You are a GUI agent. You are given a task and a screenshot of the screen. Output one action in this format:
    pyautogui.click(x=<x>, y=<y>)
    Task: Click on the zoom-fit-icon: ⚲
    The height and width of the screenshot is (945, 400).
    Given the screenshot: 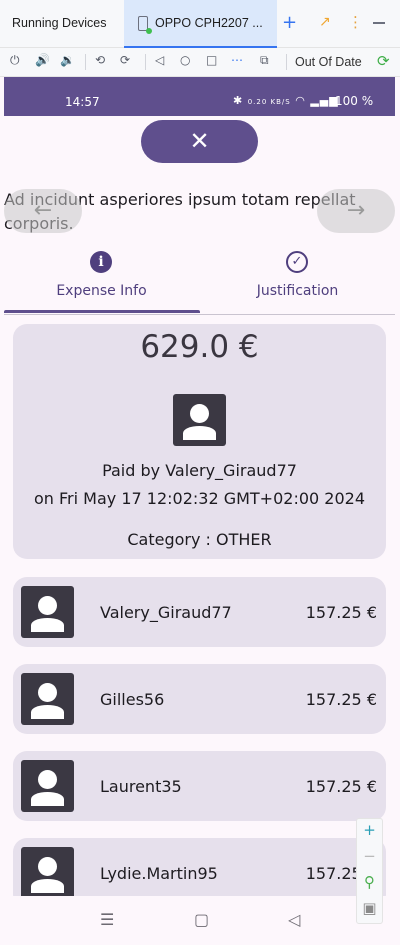 What is the action you would take?
    pyautogui.click(x=369, y=882)
    